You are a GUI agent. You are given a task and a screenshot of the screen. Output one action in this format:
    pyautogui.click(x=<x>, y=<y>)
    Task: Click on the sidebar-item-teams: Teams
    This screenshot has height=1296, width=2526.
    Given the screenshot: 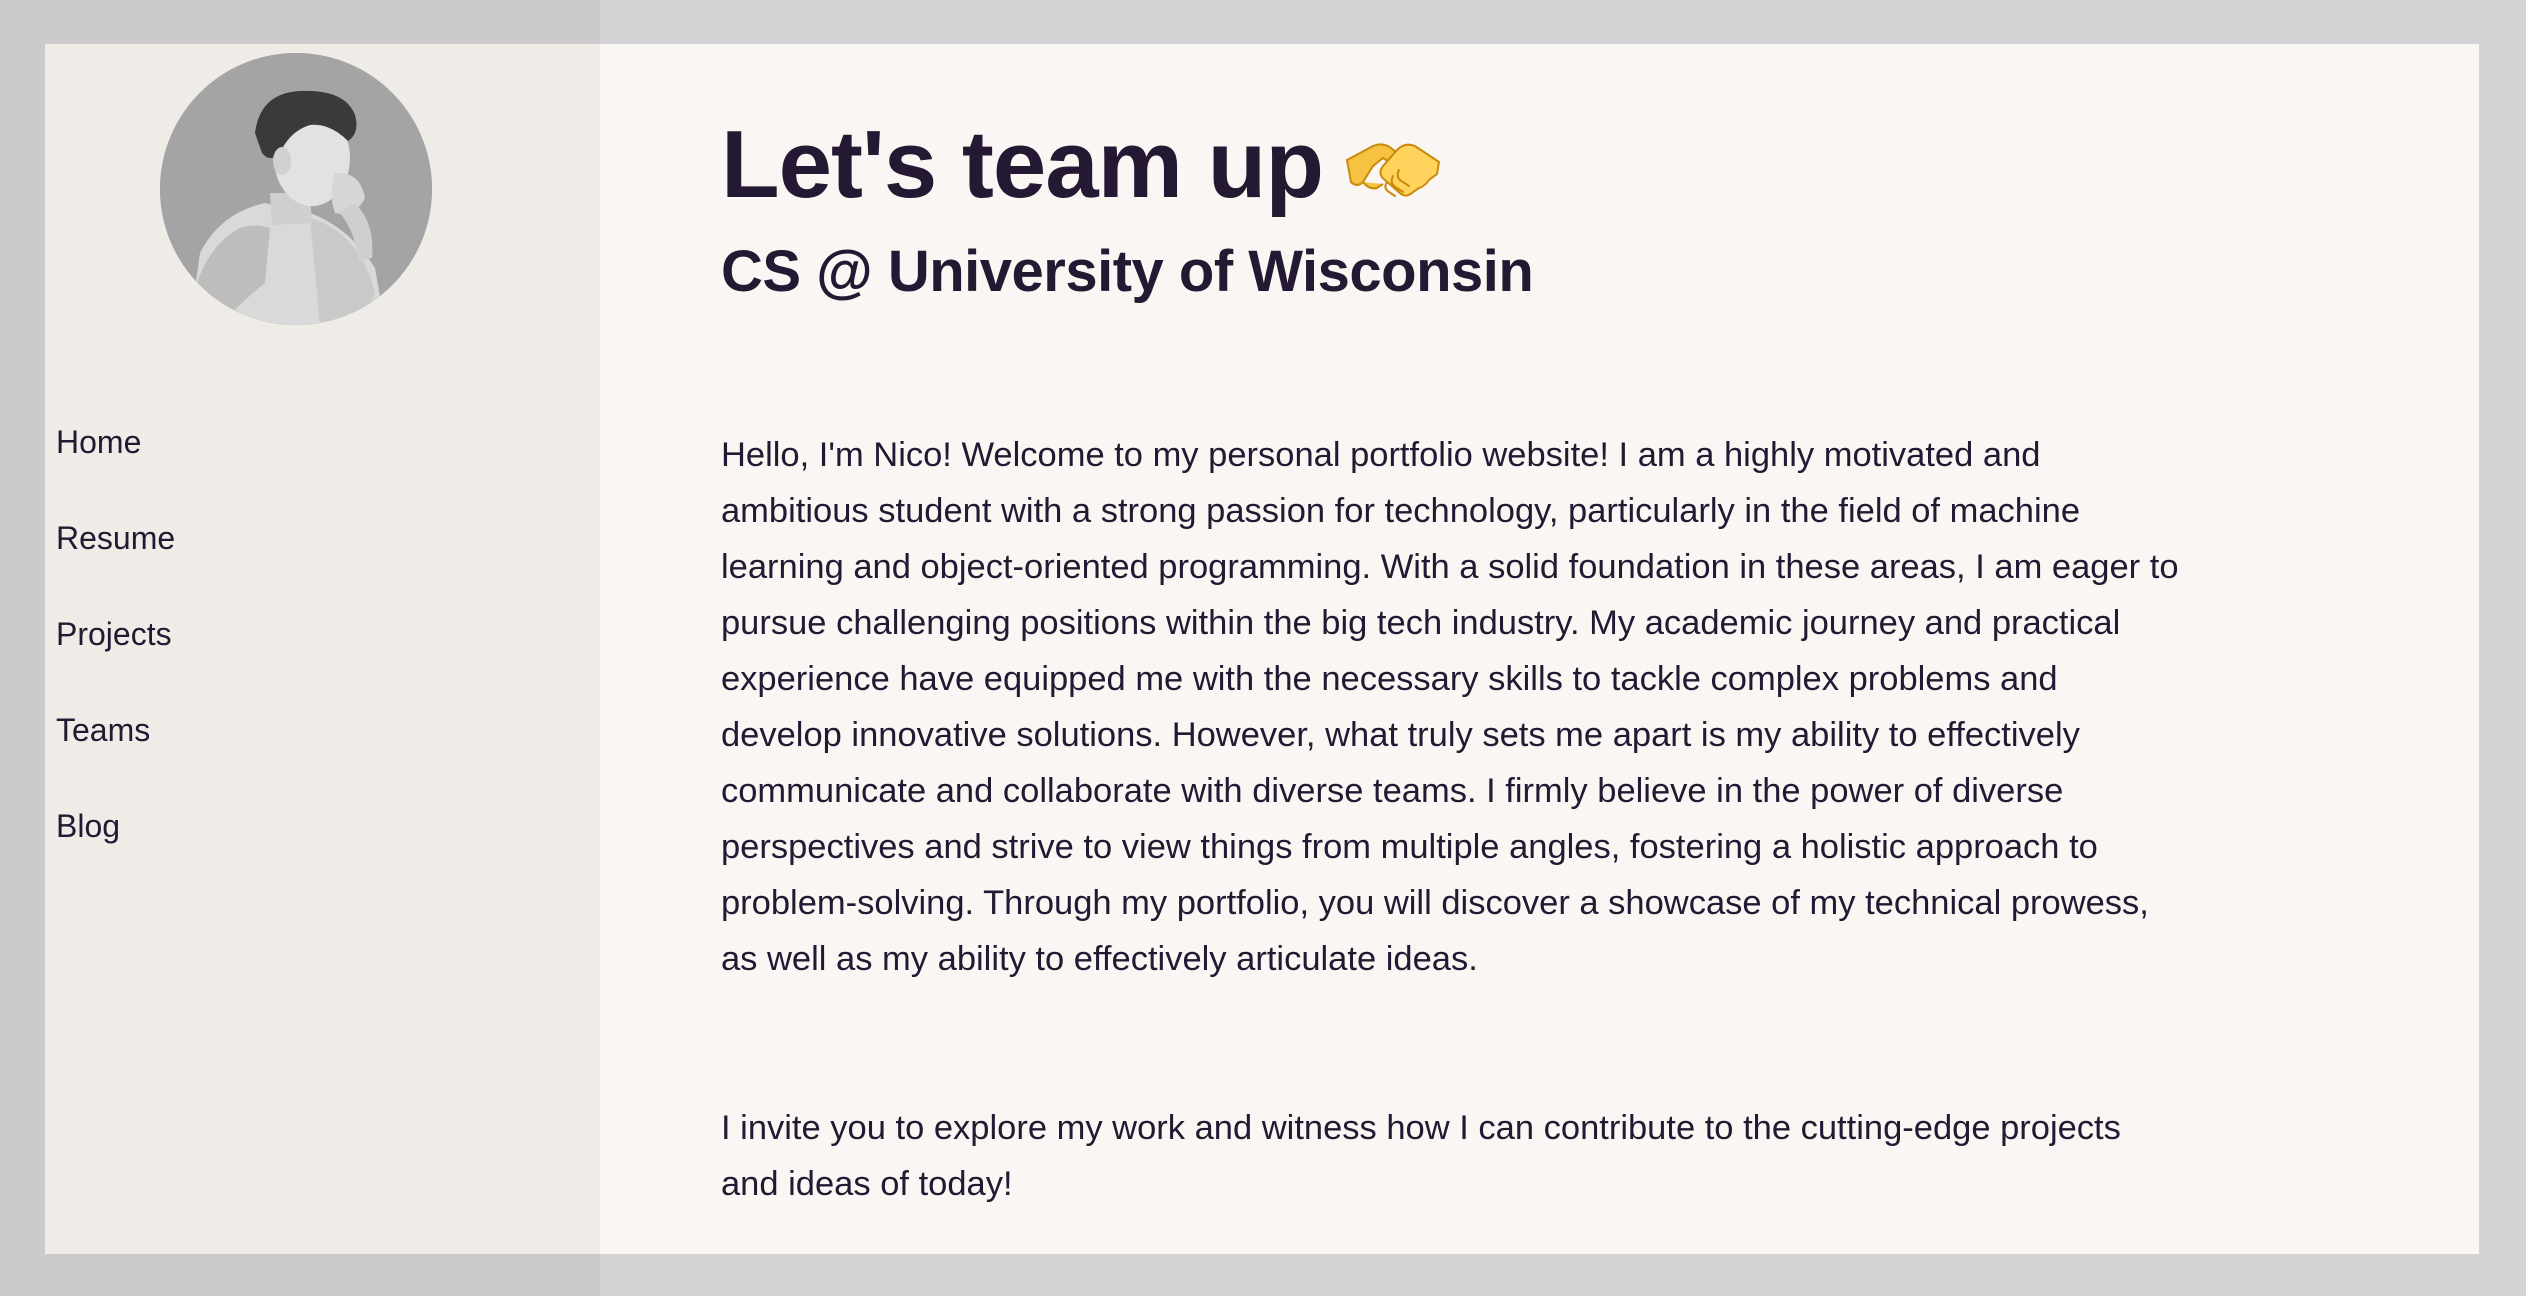 What is the action you would take?
    pyautogui.click(x=115, y=730)
    